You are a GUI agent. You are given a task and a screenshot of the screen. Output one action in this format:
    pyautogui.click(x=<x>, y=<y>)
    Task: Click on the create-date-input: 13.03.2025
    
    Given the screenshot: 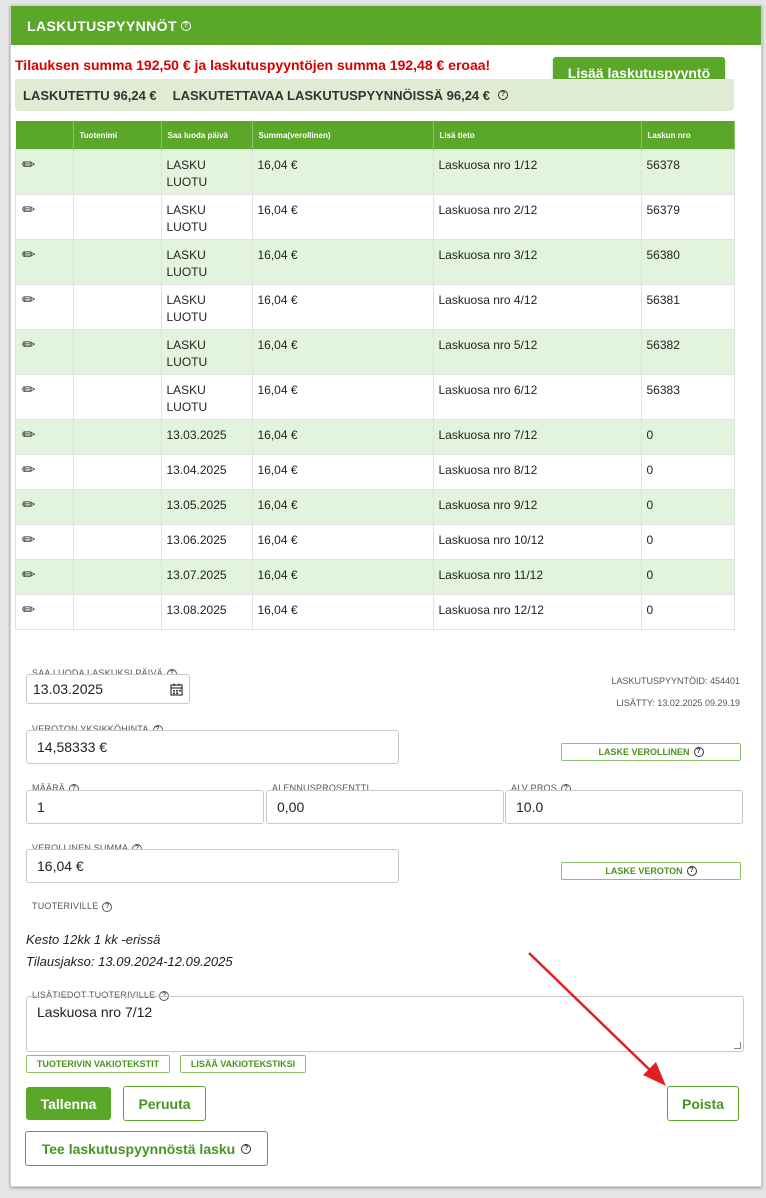 What is the action you would take?
    pyautogui.click(x=95, y=689)
    